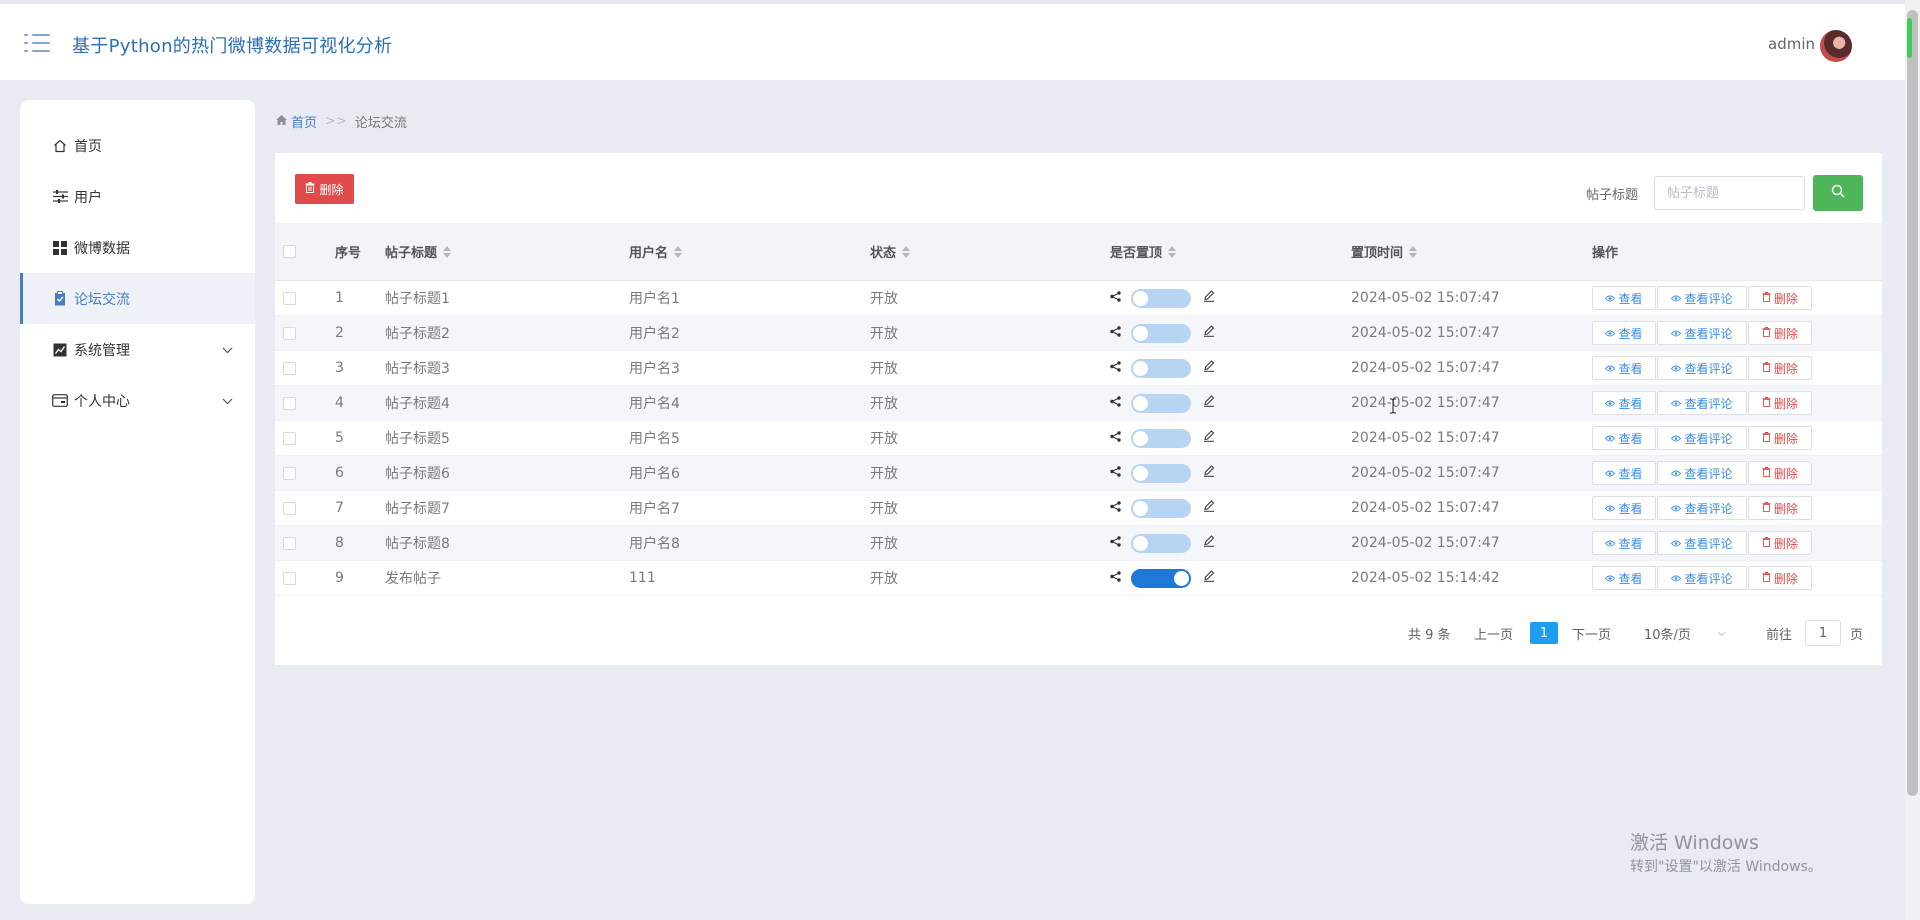 The height and width of the screenshot is (920, 1920). Describe the element at coordinates (1685, 633) in the screenshot. I see `page-size-select: 10条/页` at that location.